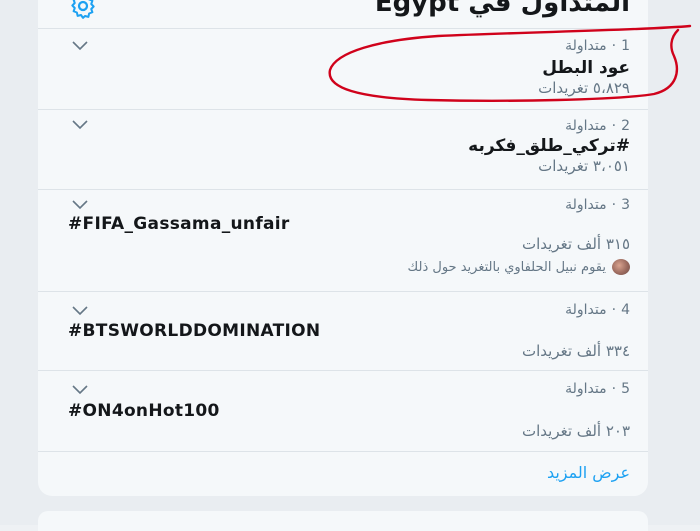 The width and height of the screenshot is (700, 531). Describe the element at coordinates (576, 431) in the screenshot. I see `trend-tweet-count: ٢٠٣ ألف تغريدات` at that location.